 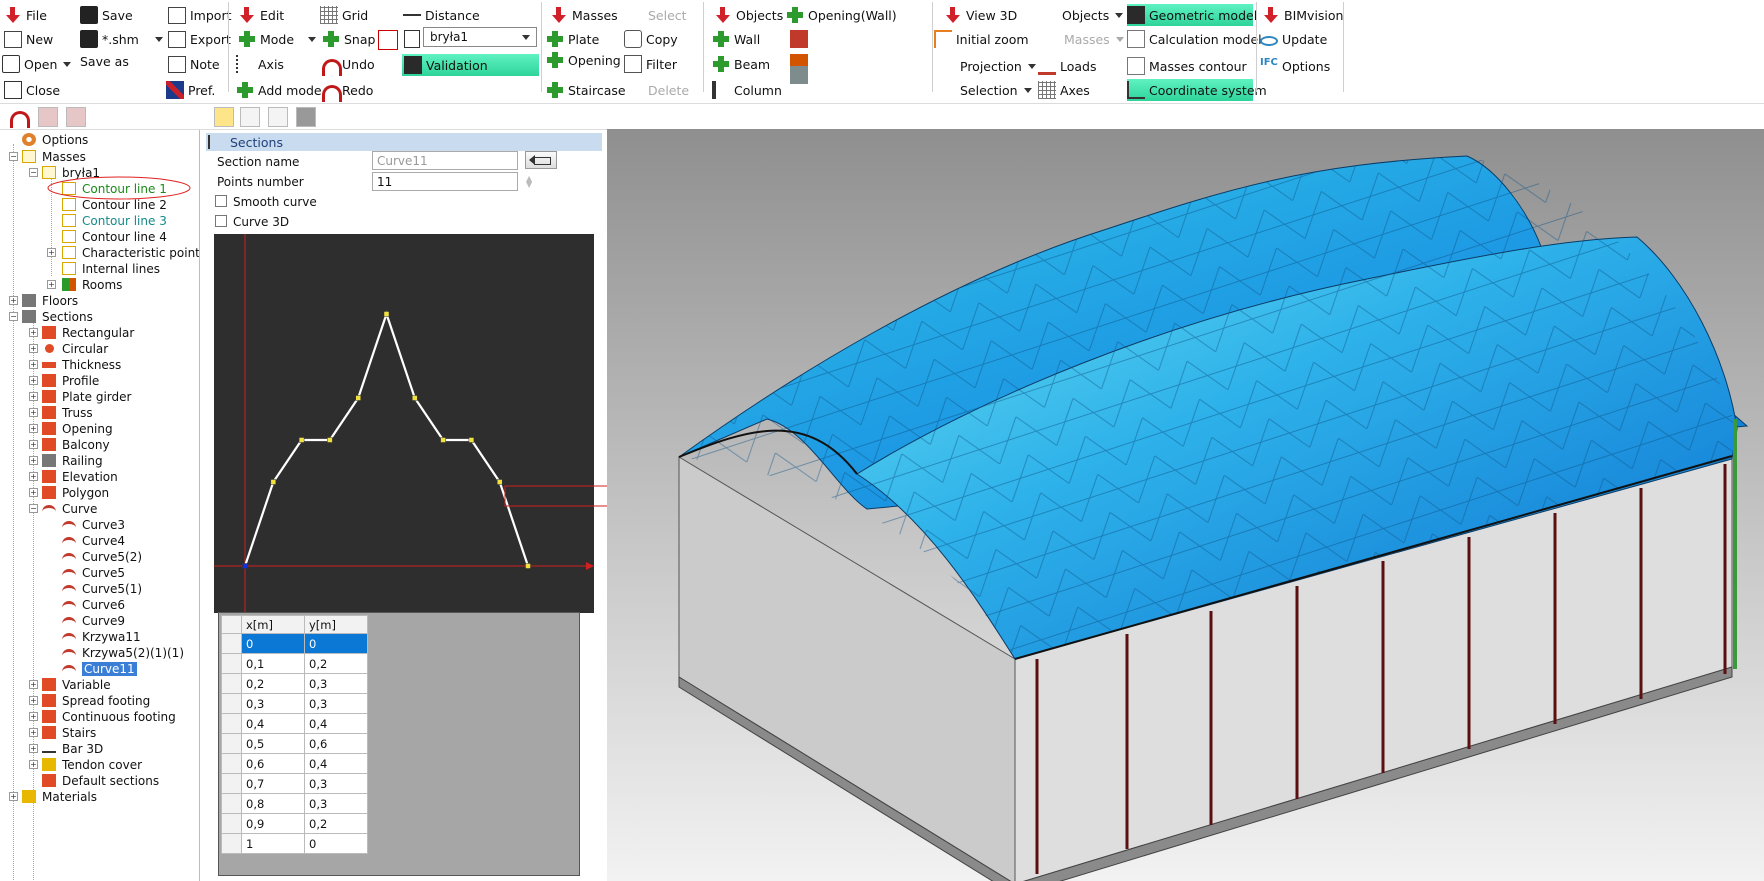 What do you see at coordinates (106, 15) in the screenshot?
I see `save-button: Save` at bounding box center [106, 15].